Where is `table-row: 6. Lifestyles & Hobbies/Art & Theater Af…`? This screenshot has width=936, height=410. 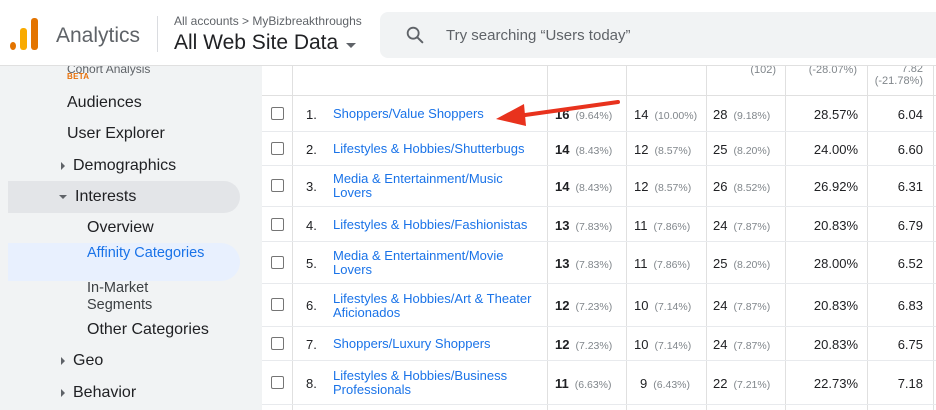
table-row: 6. Lifestyles & Hobbies/Art & Theater Af… is located at coordinates (599, 305).